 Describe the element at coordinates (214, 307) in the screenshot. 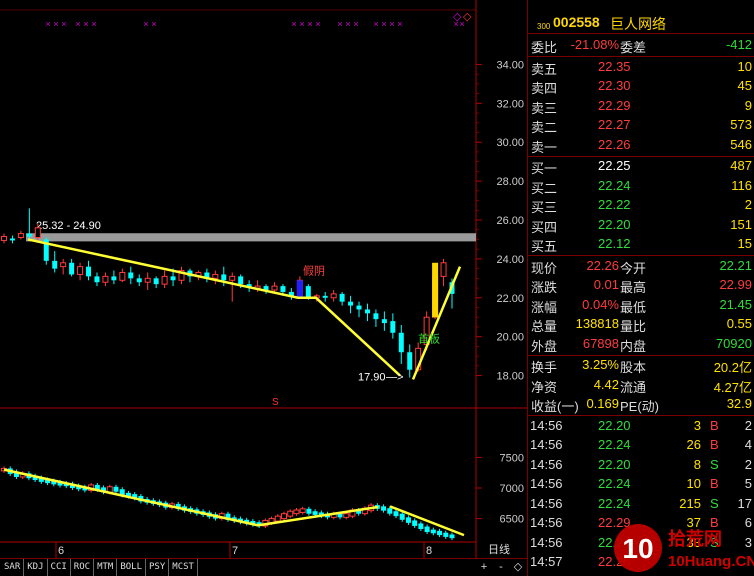

I see `trend-line-down` at that location.